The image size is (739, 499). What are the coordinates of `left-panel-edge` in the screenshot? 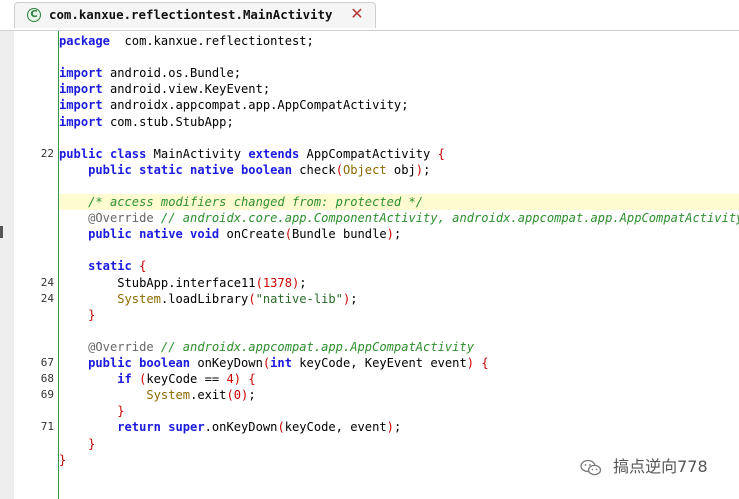 It's located at (7, 249).